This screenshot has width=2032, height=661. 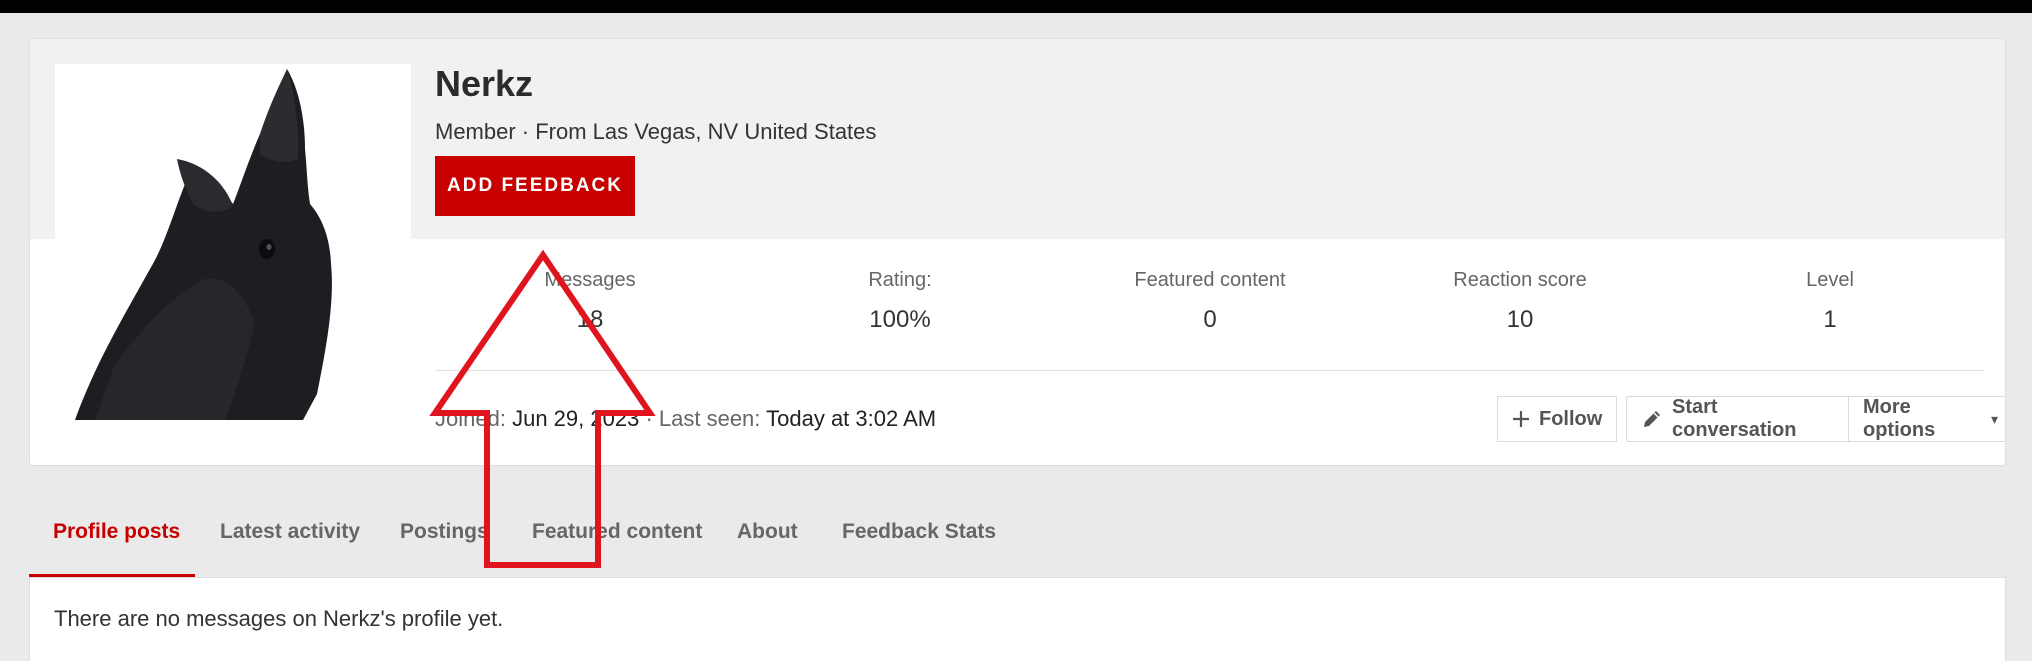 I want to click on stat-featured-content: Featured content 0, so click(x=1210, y=301).